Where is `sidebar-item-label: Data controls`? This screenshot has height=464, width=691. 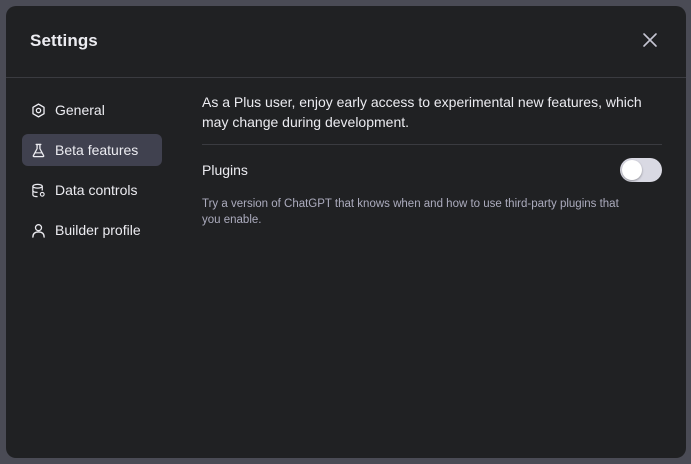 sidebar-item-label: Data controls is located at coordinates (96, 190).